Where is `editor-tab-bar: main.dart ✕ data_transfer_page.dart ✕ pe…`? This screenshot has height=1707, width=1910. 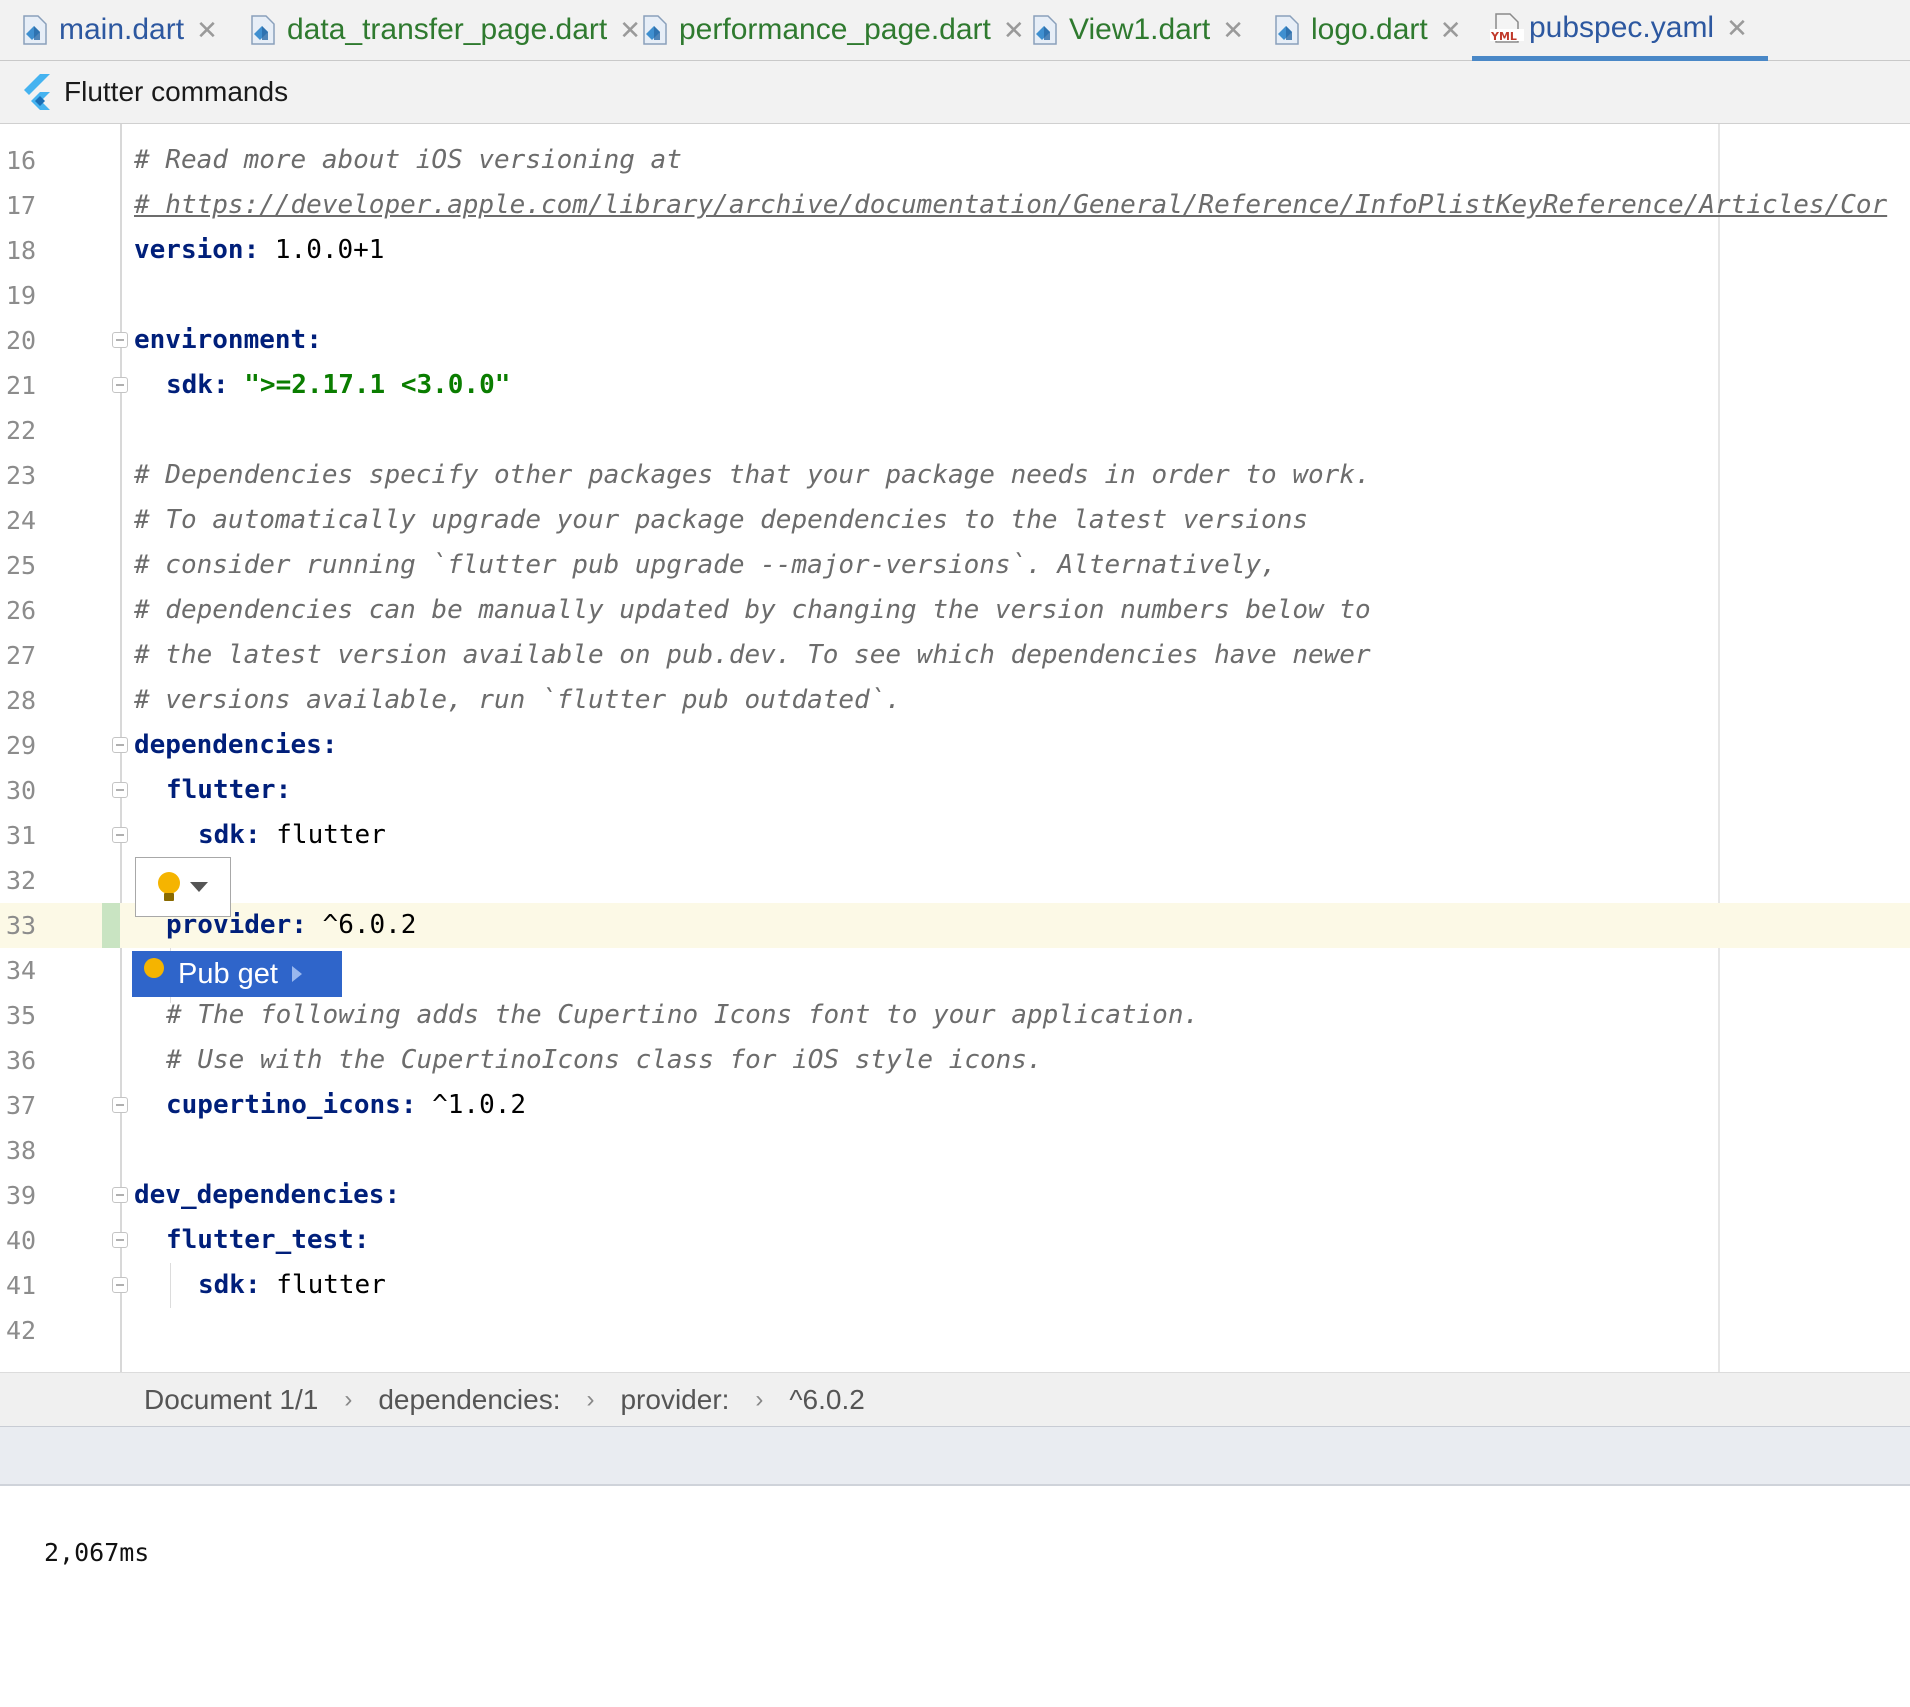 editor-tab-bar: main.dart ✕ data_transfer_page.dart ✕ pe… is located at coordinates (955, 30).